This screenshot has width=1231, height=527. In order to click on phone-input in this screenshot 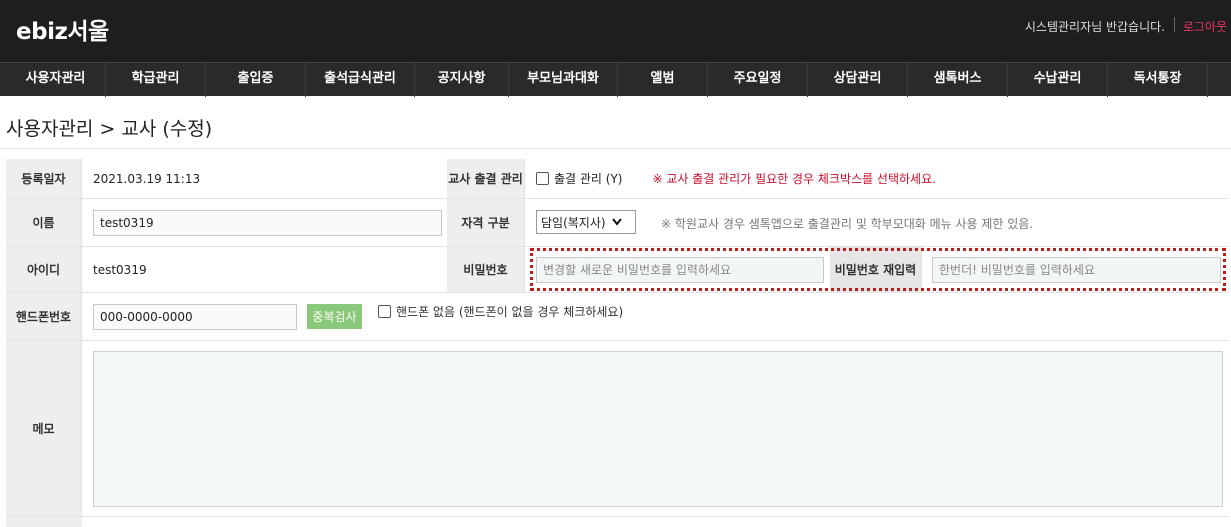, I will do `click(195, 317)`.